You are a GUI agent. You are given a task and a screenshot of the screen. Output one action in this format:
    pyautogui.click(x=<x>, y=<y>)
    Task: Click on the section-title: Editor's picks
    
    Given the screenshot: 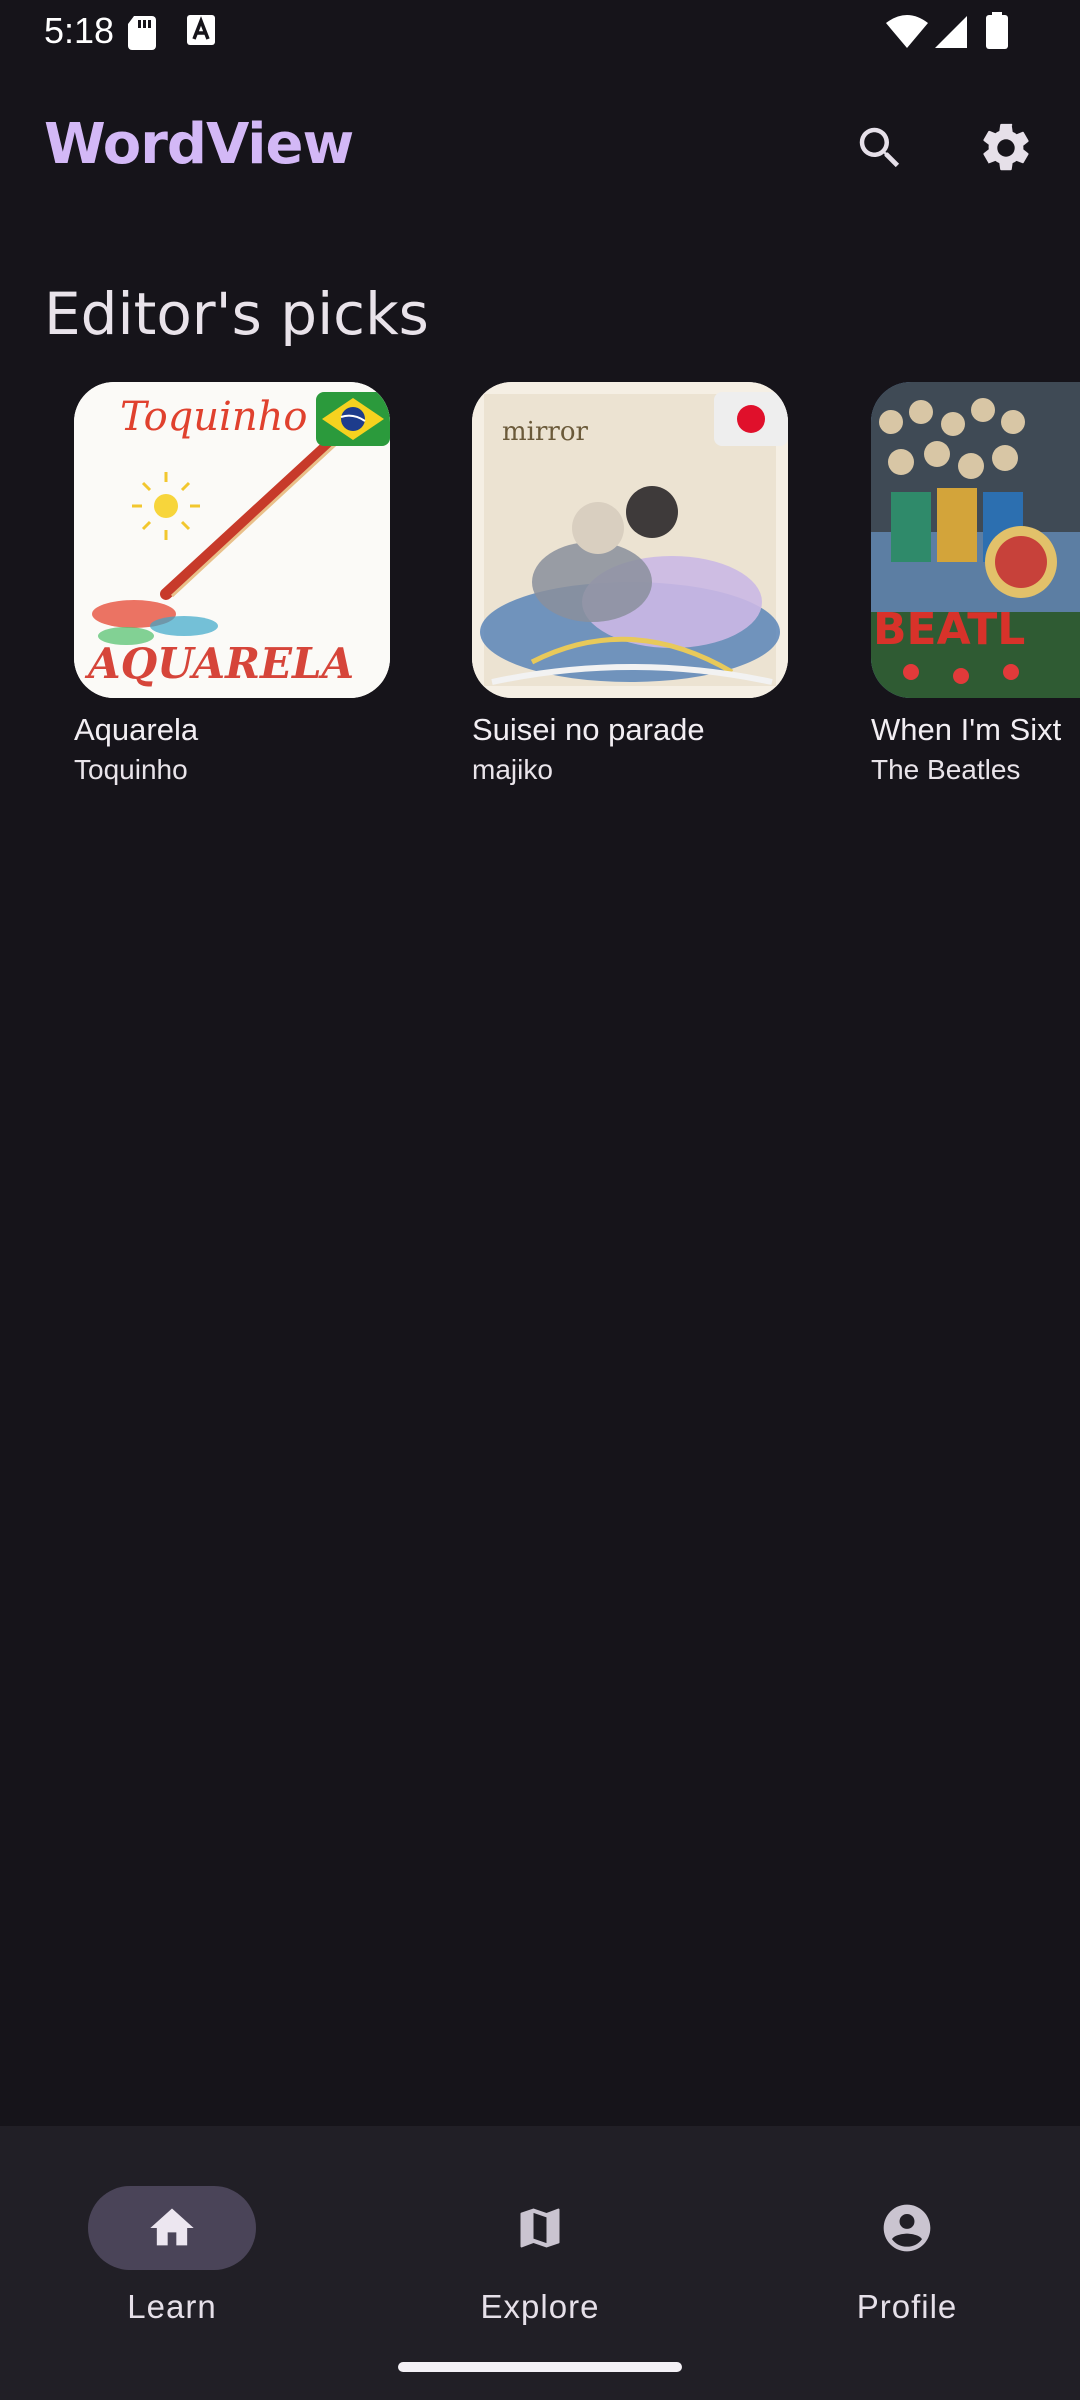 What is the action you would take?
    pyautogui.click(x=236, y=314)
    